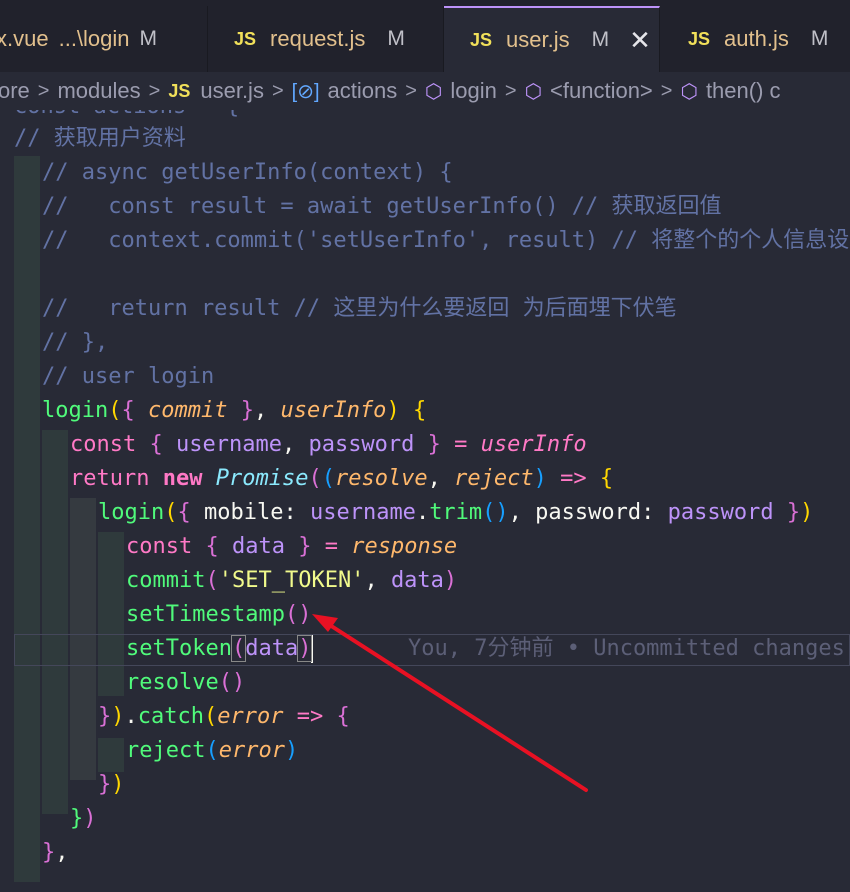 This screenshot has height=892, width=850. Describe the element at coordinates (538, 39) in the screenshot. I see `tab-label: user.js` at that location.